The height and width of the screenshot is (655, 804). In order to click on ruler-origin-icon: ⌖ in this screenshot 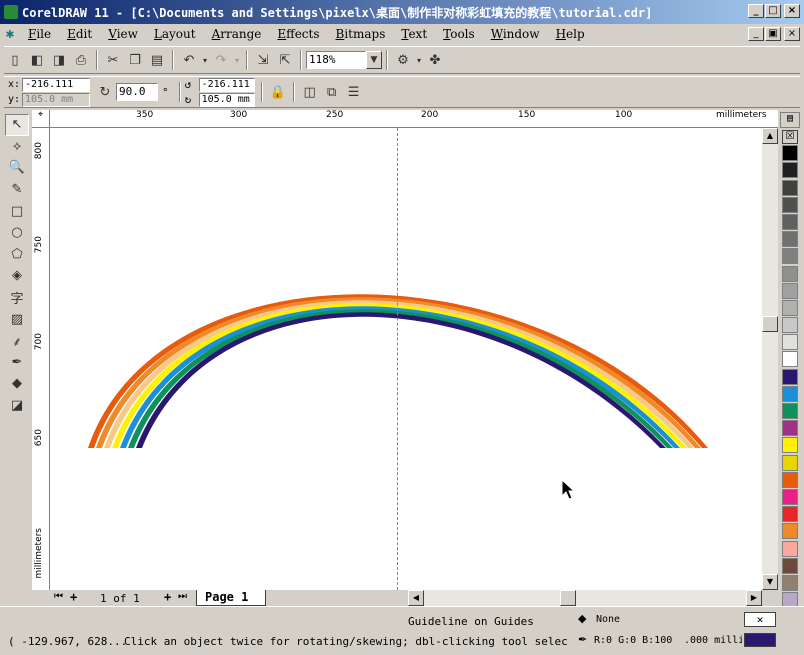, I will do `click(41, 119)`.